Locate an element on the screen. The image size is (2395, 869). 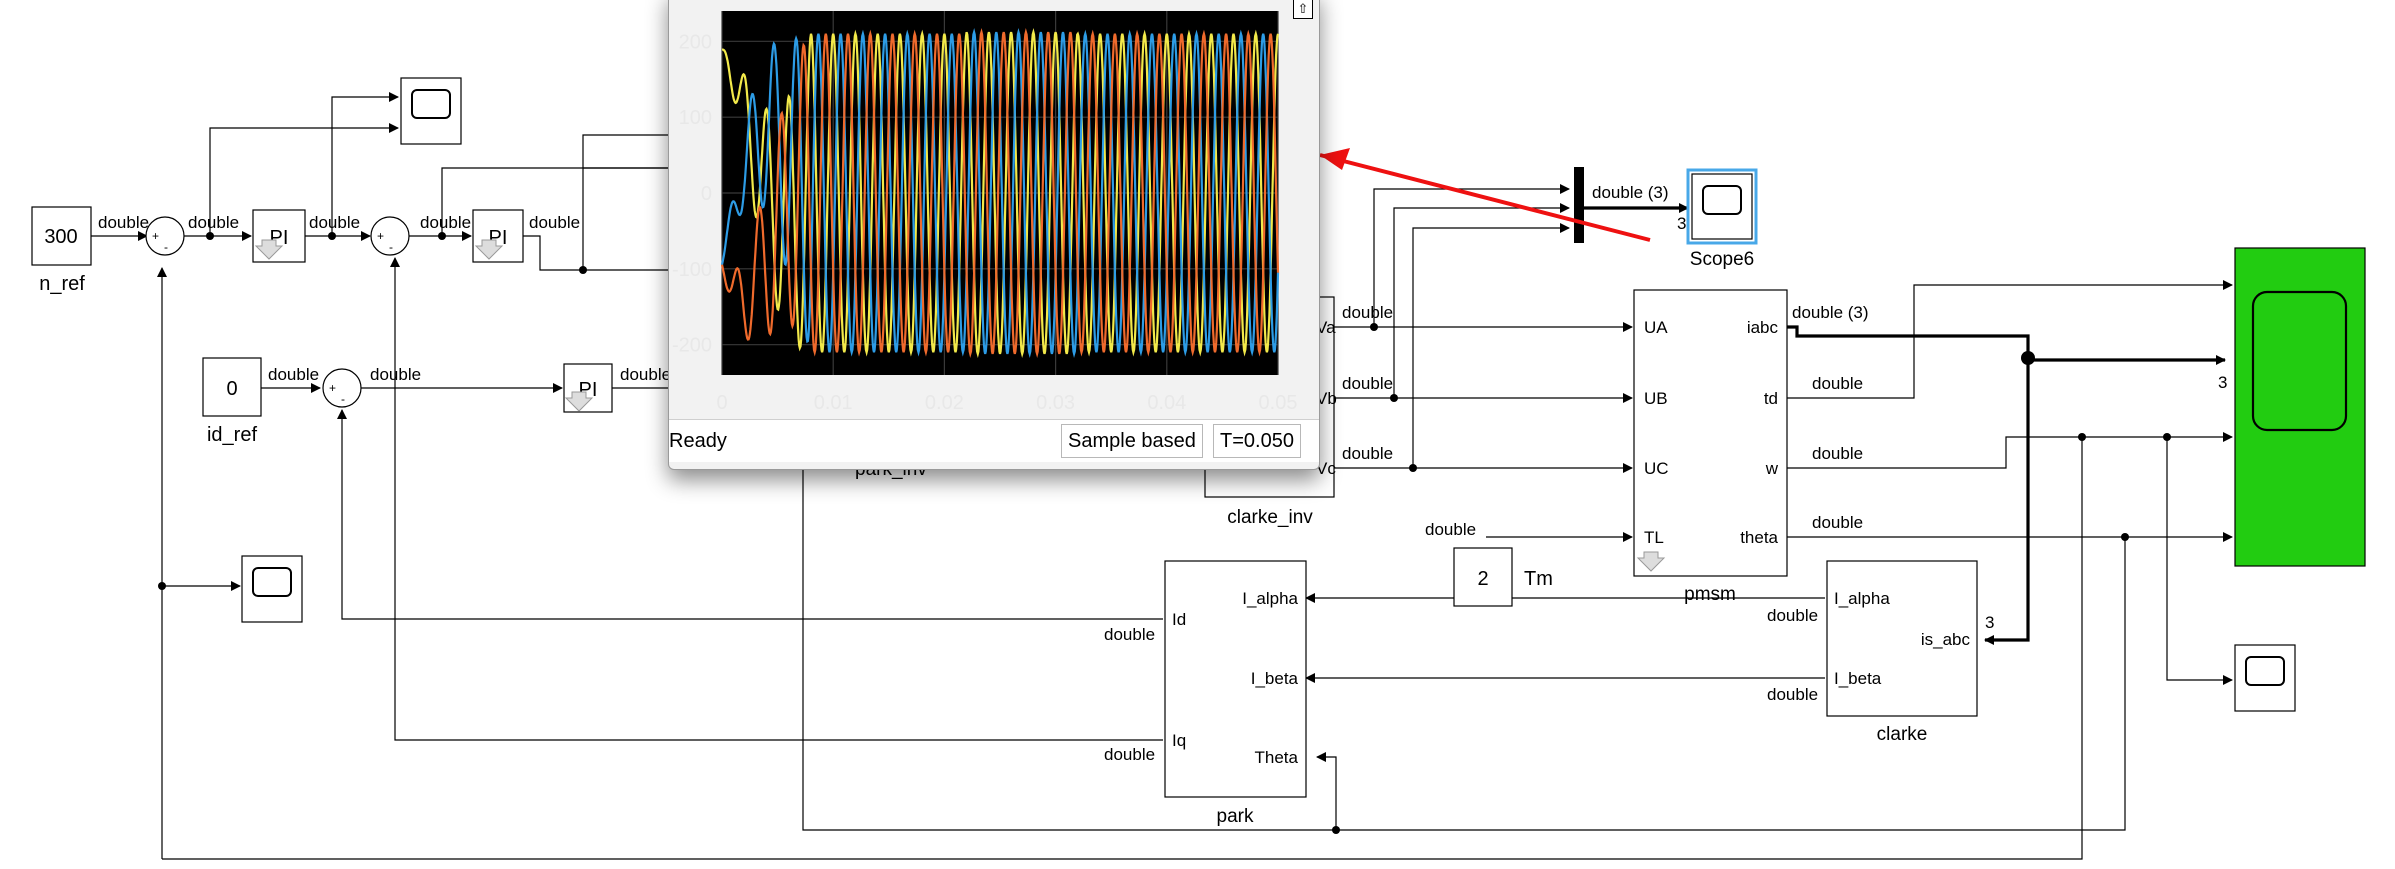
x-tick-label: 0.02 is located at coordinates (944, 403).